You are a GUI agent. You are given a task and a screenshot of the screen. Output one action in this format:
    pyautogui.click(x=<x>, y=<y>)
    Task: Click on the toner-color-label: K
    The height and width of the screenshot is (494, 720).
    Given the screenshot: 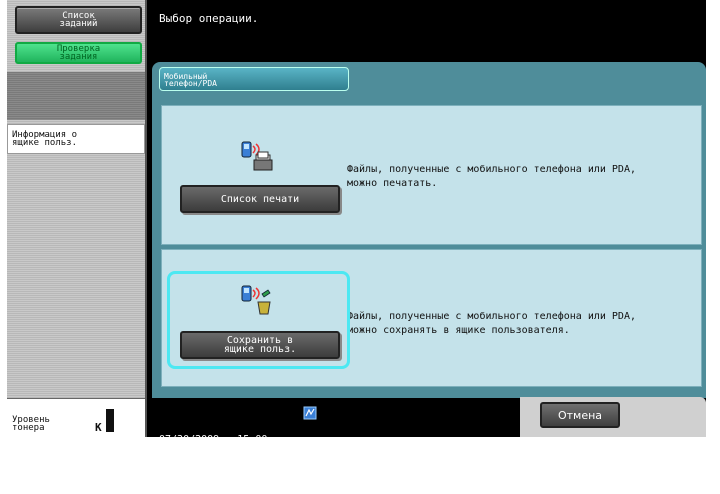 What is the action you would take?
    pyautogui.click(x=98, y=427)
    